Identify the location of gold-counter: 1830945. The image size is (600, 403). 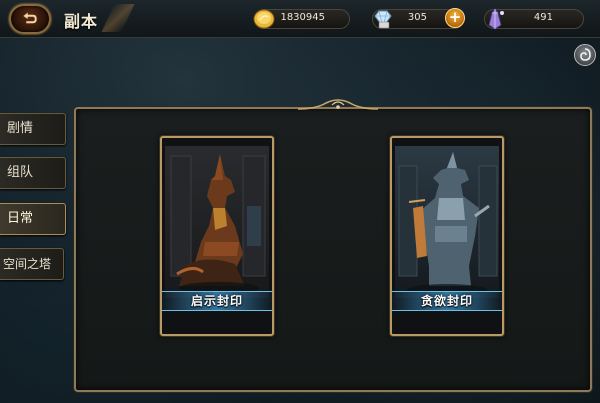
(301, 19).